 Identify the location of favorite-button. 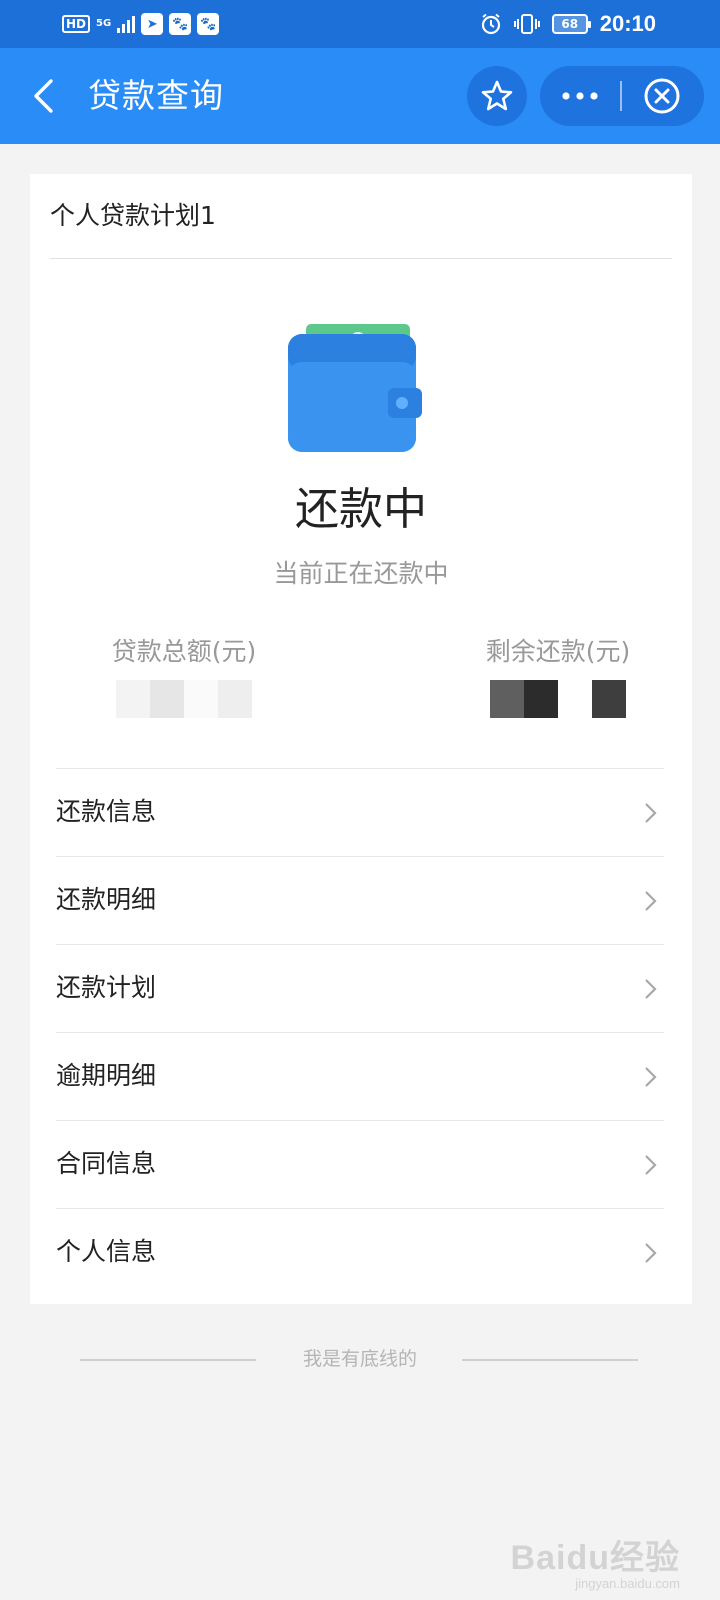
(497, 96).